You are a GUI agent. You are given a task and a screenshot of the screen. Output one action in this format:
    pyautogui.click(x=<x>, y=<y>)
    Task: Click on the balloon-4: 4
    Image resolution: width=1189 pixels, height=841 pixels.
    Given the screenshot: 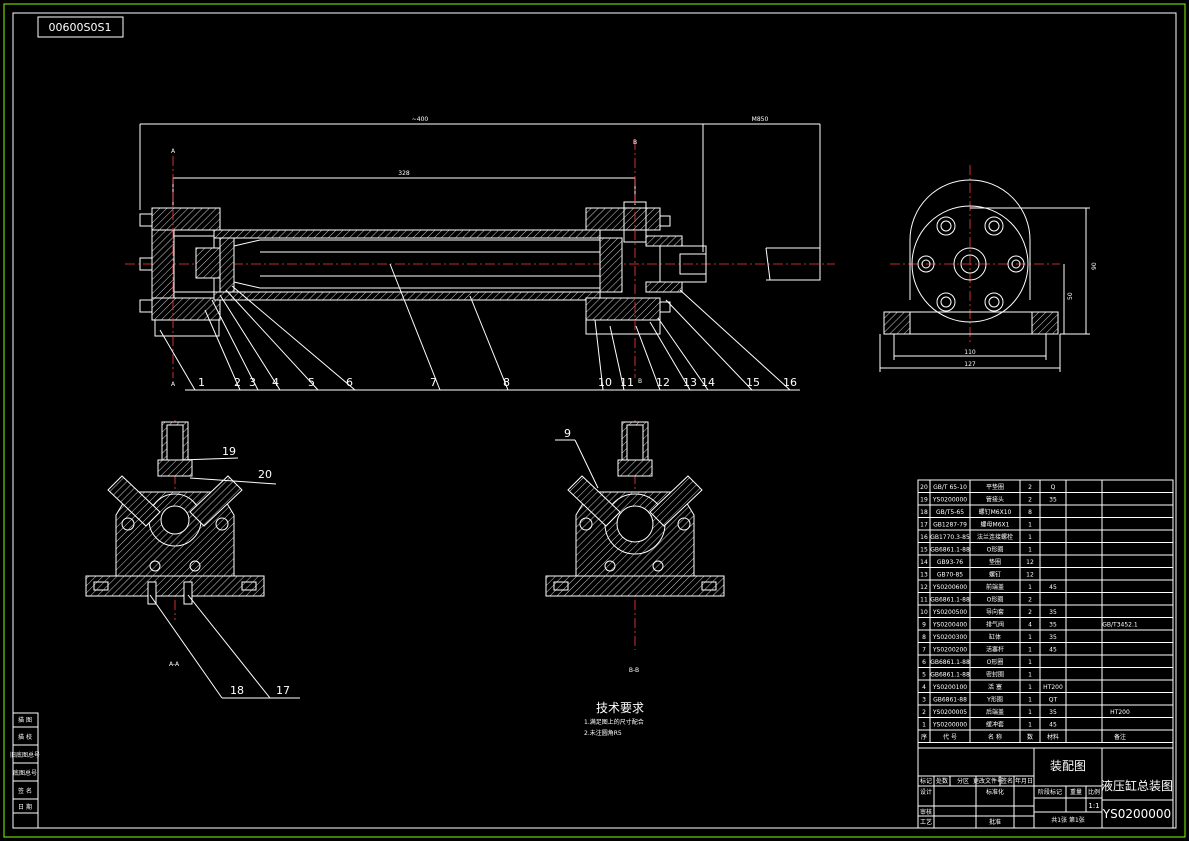 What is the action you would take?
    pyautogui.click(x=275, y=382)
    